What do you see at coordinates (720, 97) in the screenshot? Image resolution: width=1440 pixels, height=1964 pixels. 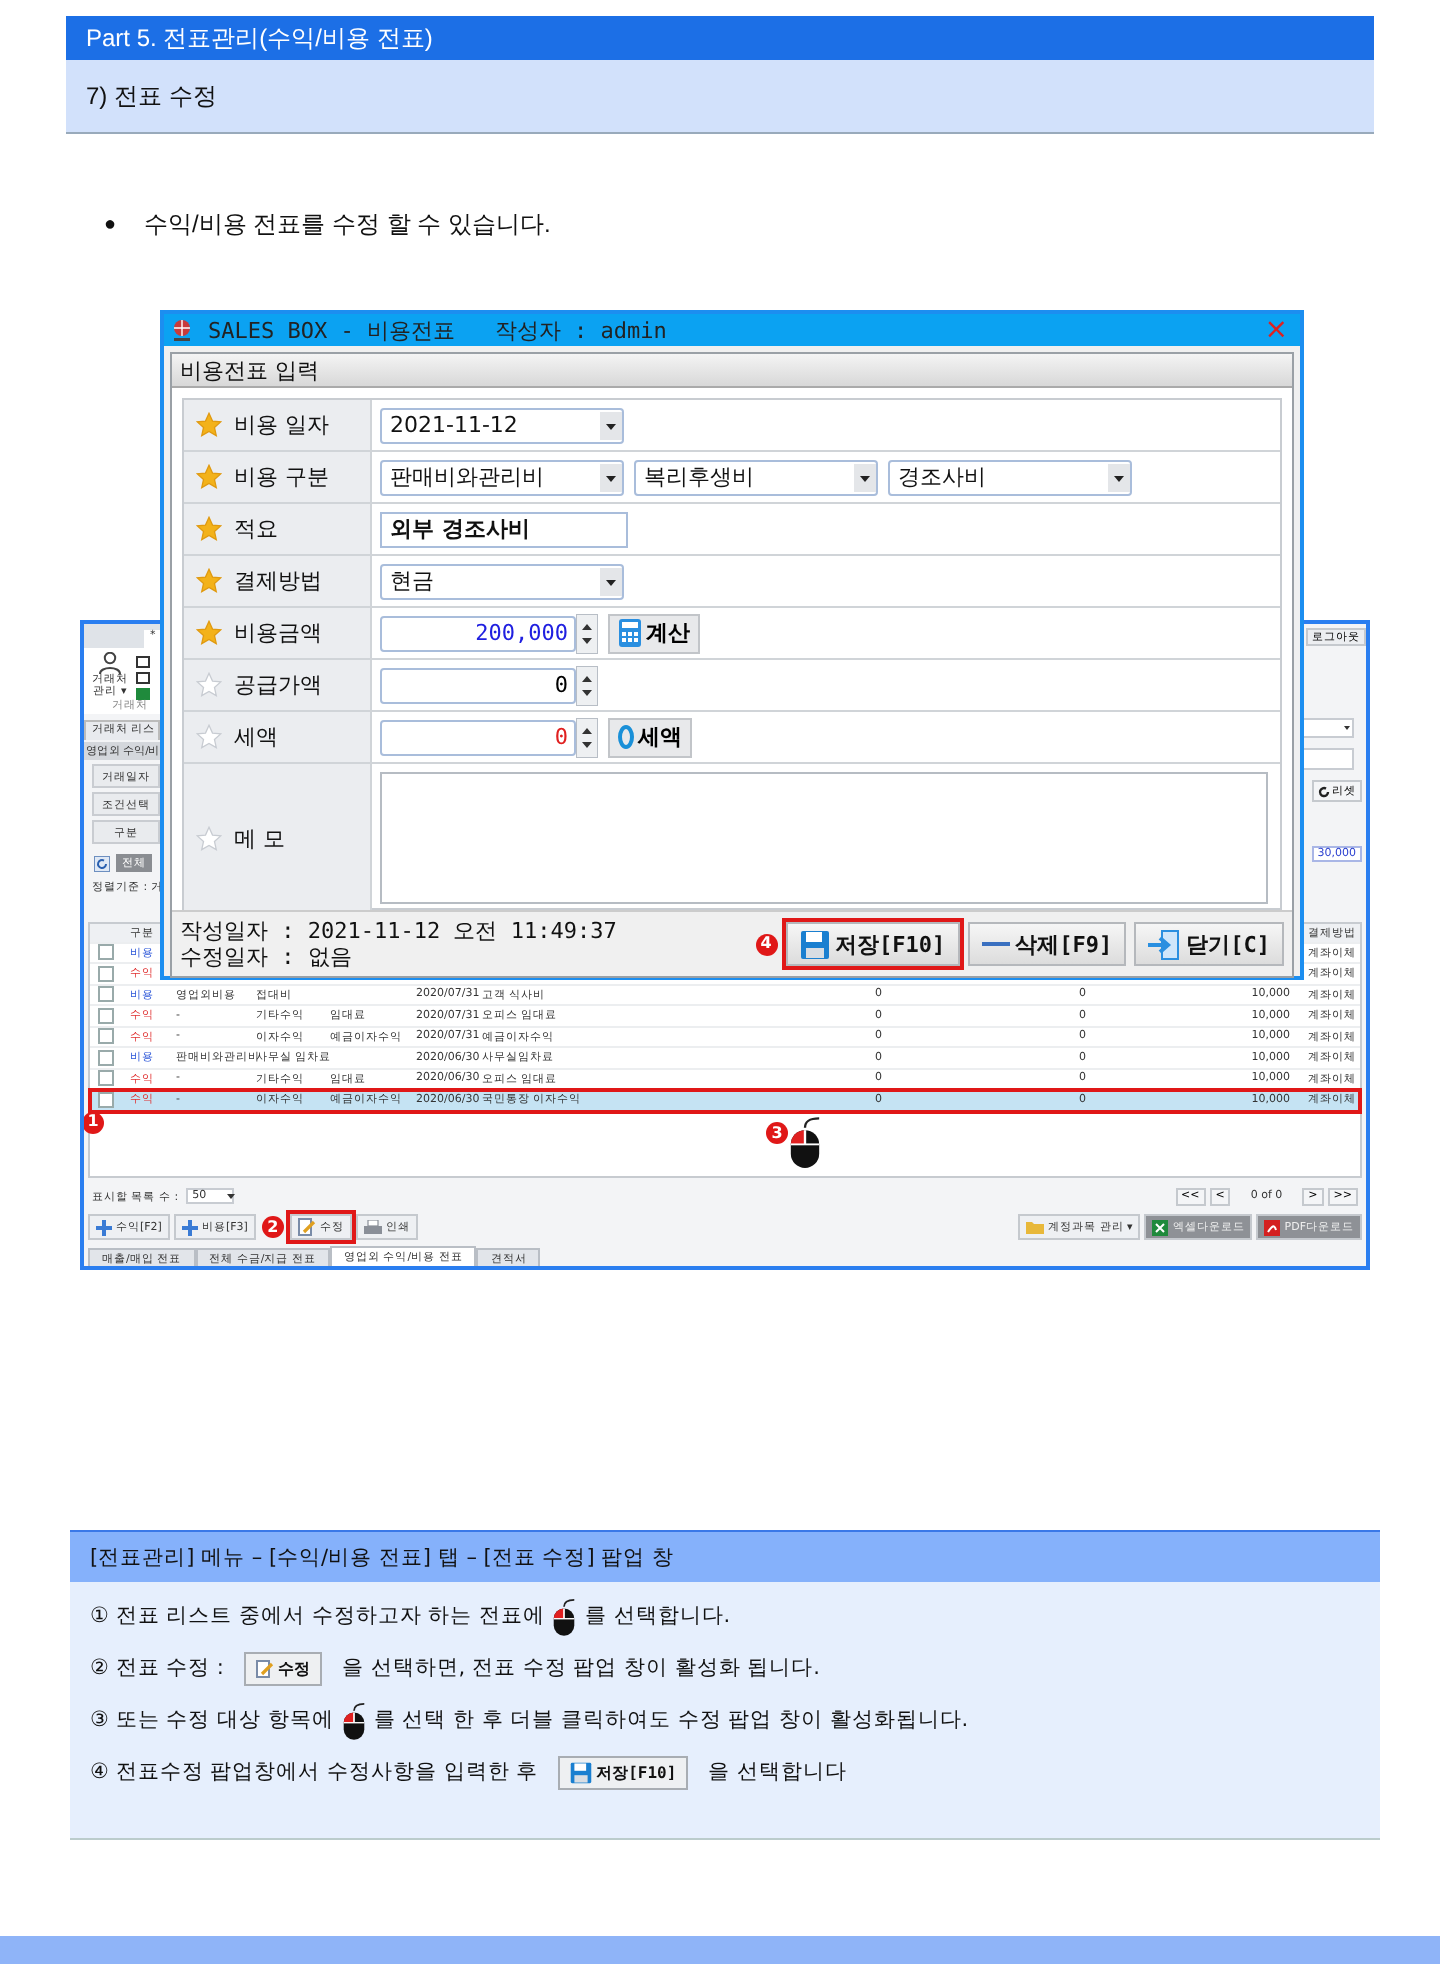 I see `section-title: 7) 전표 수정` at bounding box center [720, 97].